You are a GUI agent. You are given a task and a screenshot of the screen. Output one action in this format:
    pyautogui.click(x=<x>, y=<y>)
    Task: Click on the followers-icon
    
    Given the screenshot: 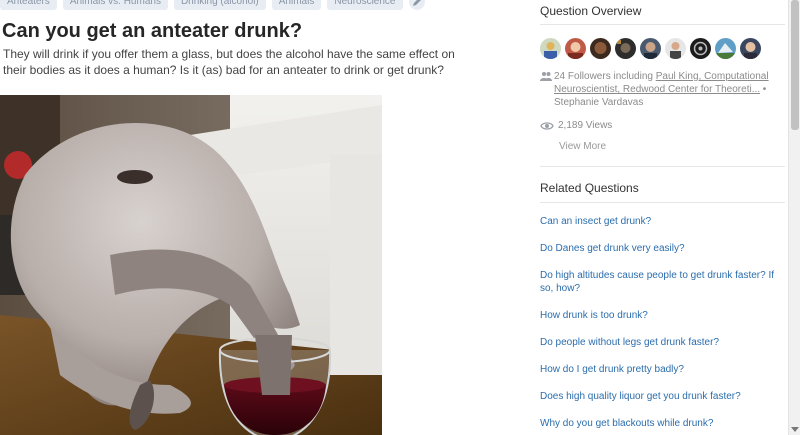 What is the action you would take?
    pyautogui.click(x=547, y=89)
    